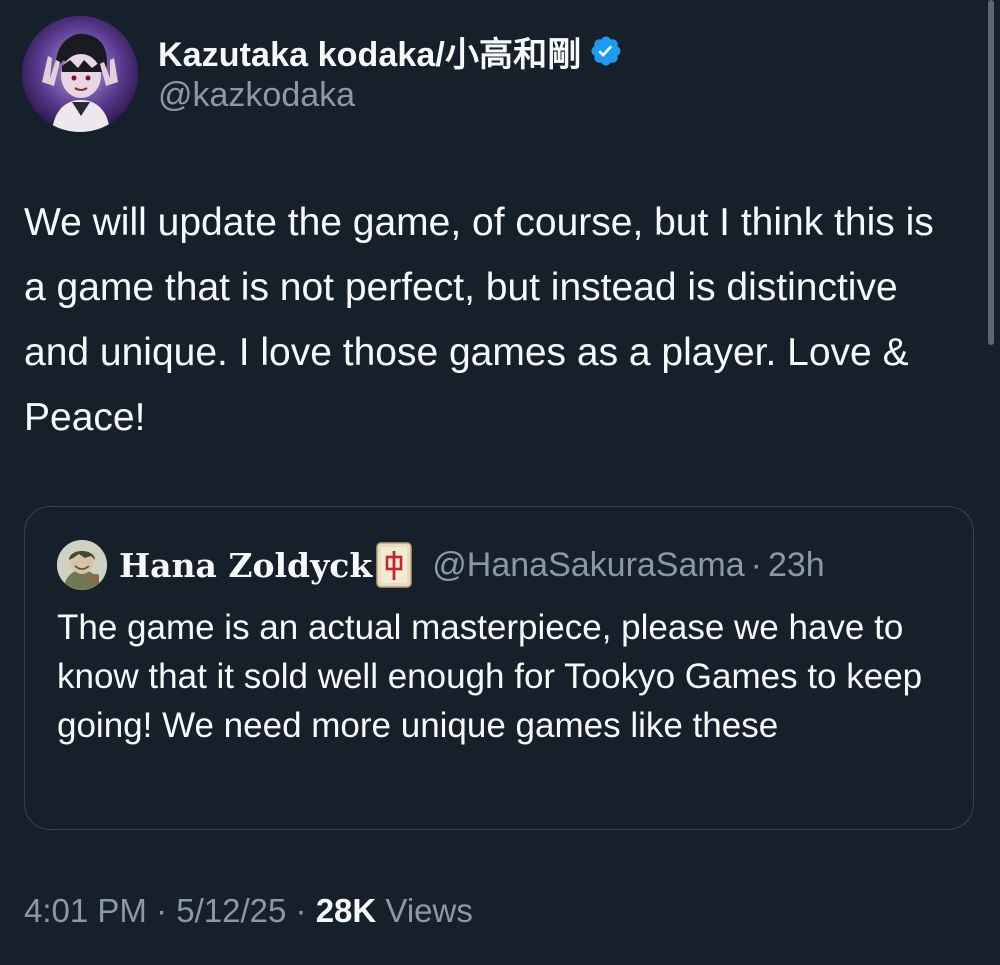  I want to click on quoted-author-display-name: Hana Zoldyck, so click(245, 565).